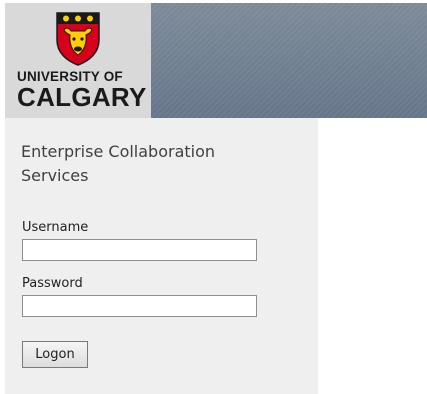 The height and width of the screenshot is (394, 427). I want to click on university-logo: UNIVERSITY OF CALGARY, so click(78, 60).